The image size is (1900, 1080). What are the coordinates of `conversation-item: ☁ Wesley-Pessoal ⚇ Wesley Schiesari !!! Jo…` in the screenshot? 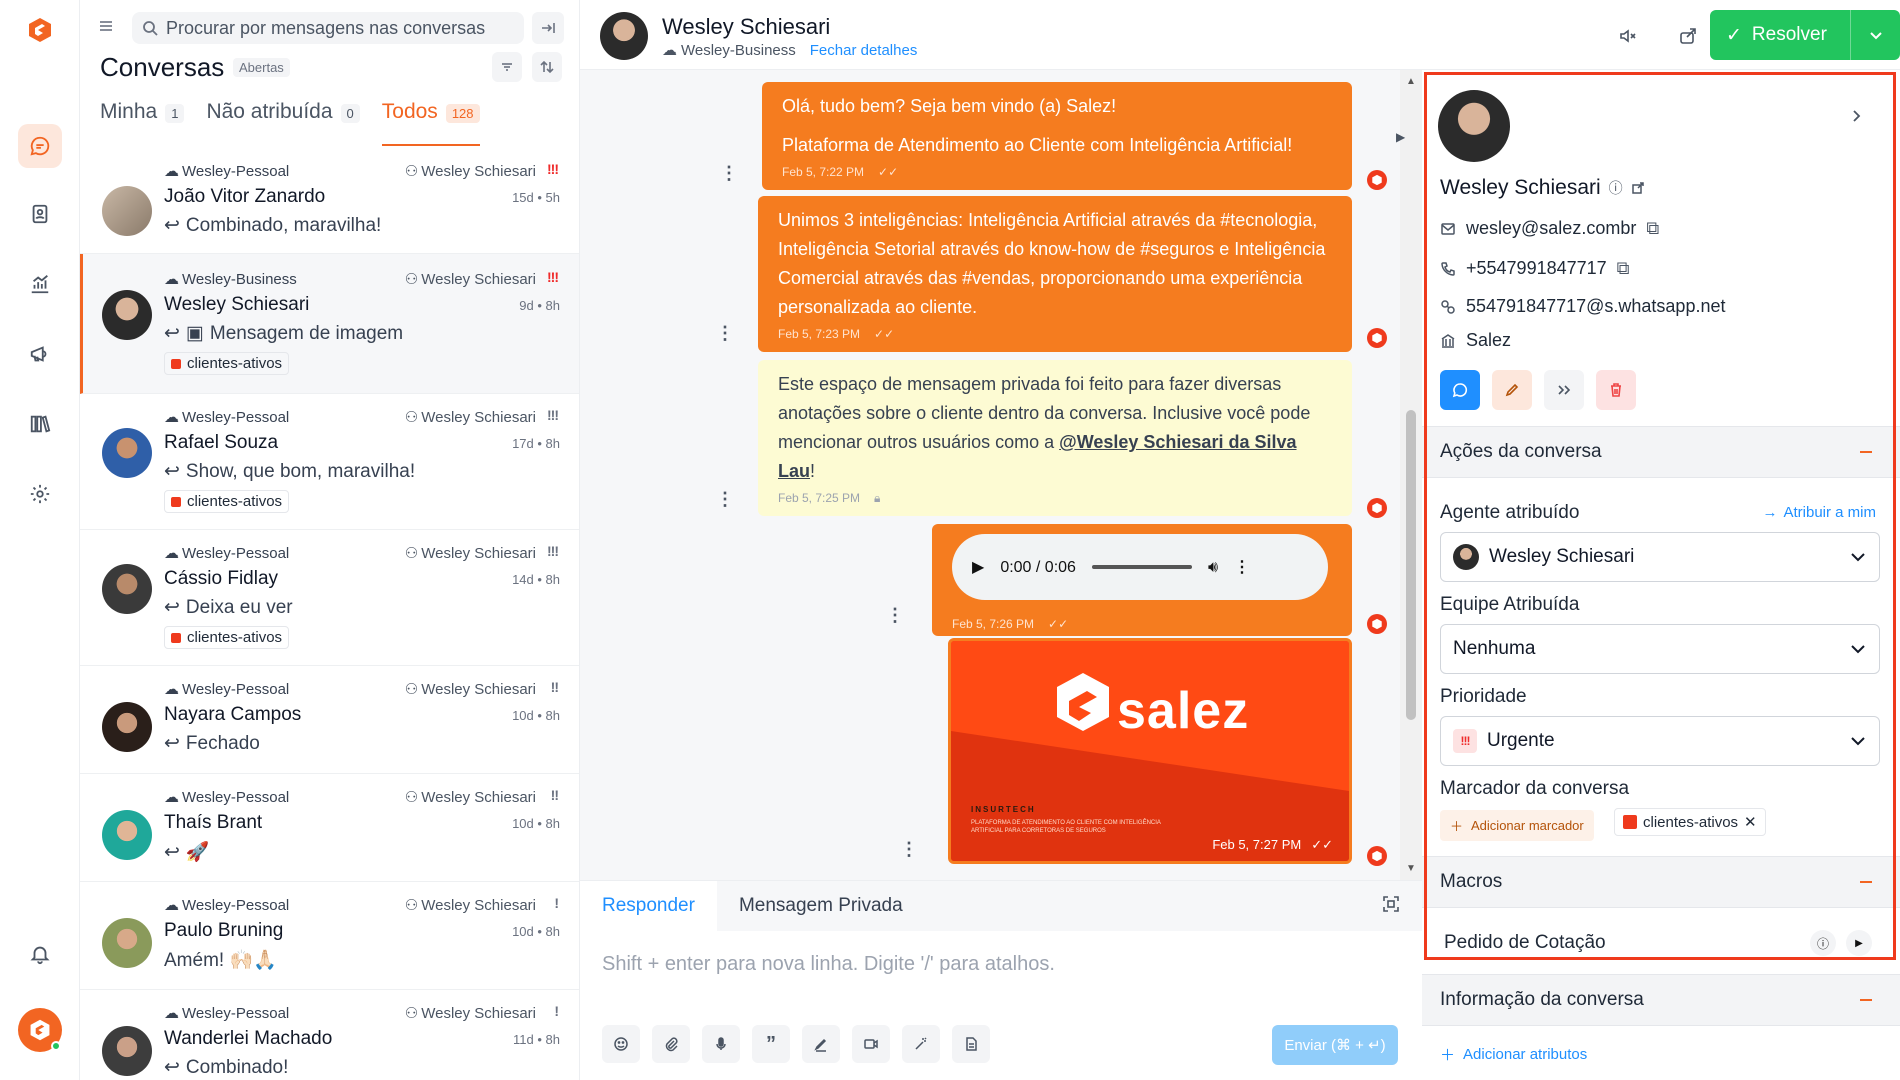 It's located at (329, 201).